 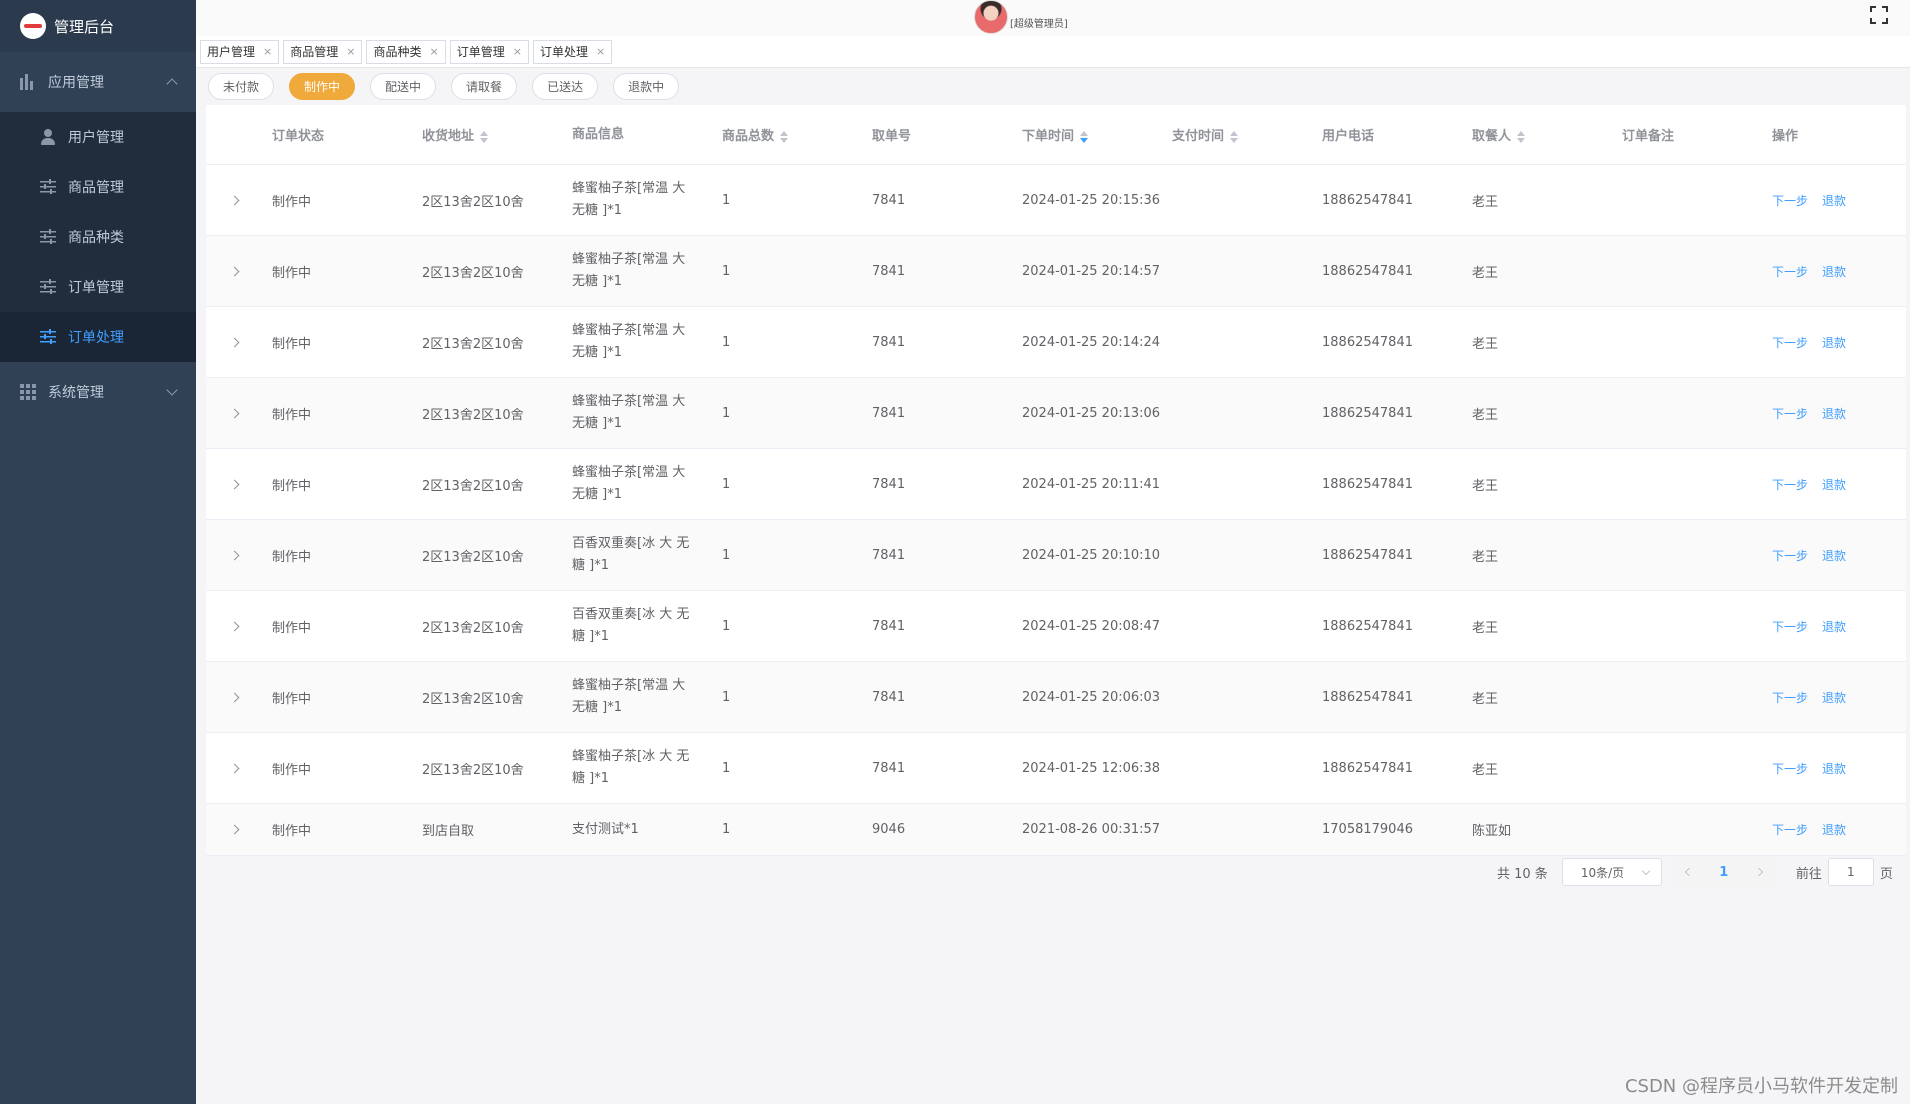 I want to click on filter-in-progress: 制作中, so click(x=322, y=86).